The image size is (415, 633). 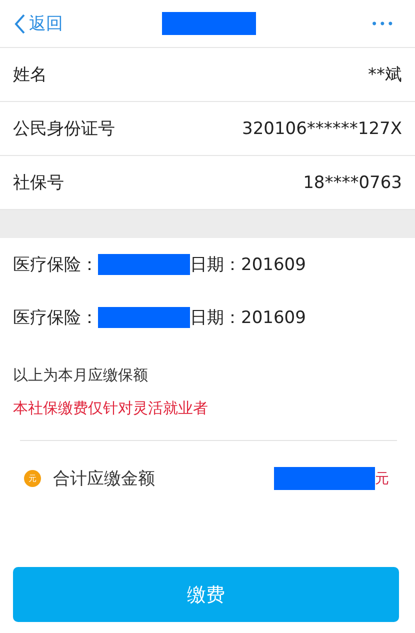 What do you see at coordinates (382, 479) in the screenshot?
I see `currency-unit: 元` at bounding box center [382, 479].